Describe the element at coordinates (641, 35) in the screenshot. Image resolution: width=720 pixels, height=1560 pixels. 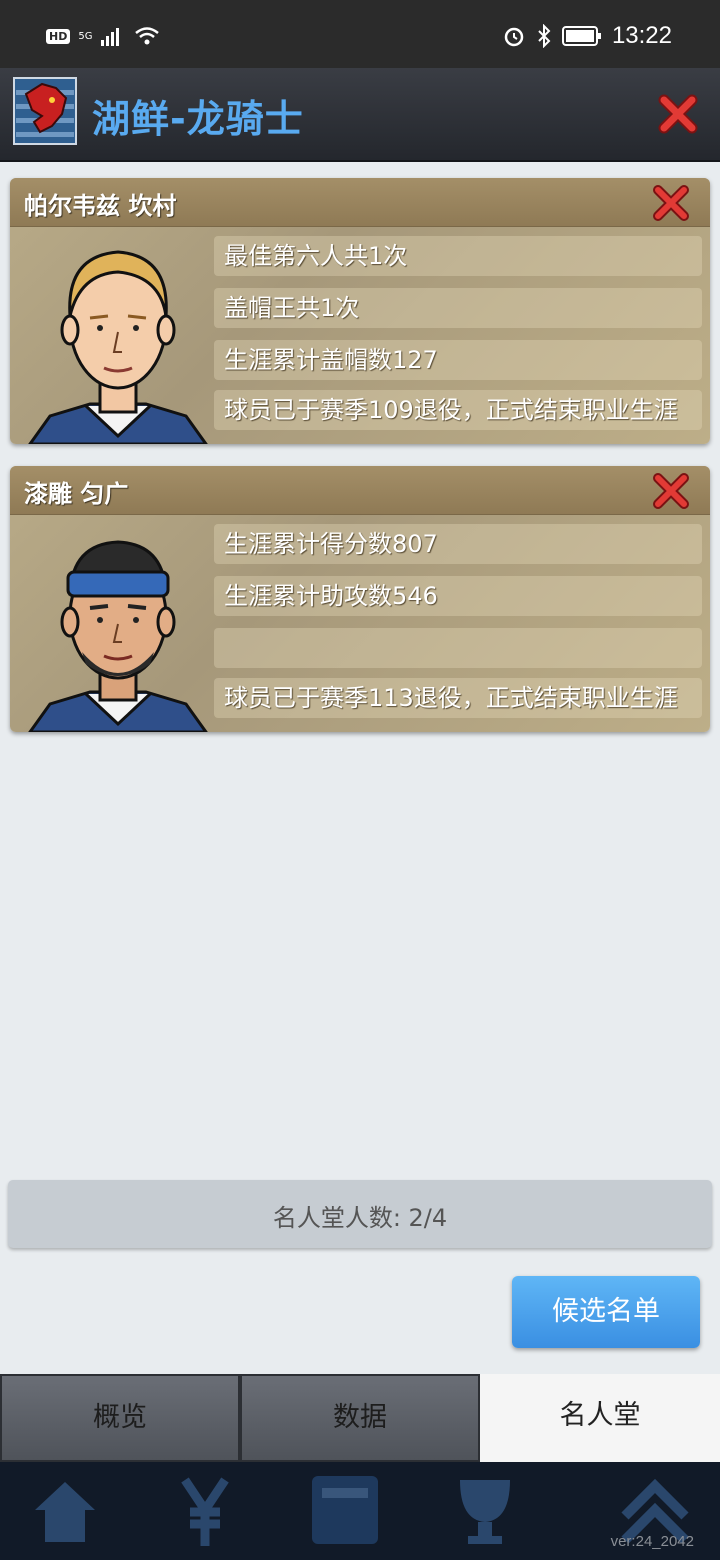
I see `clock: 13:22` at that location.